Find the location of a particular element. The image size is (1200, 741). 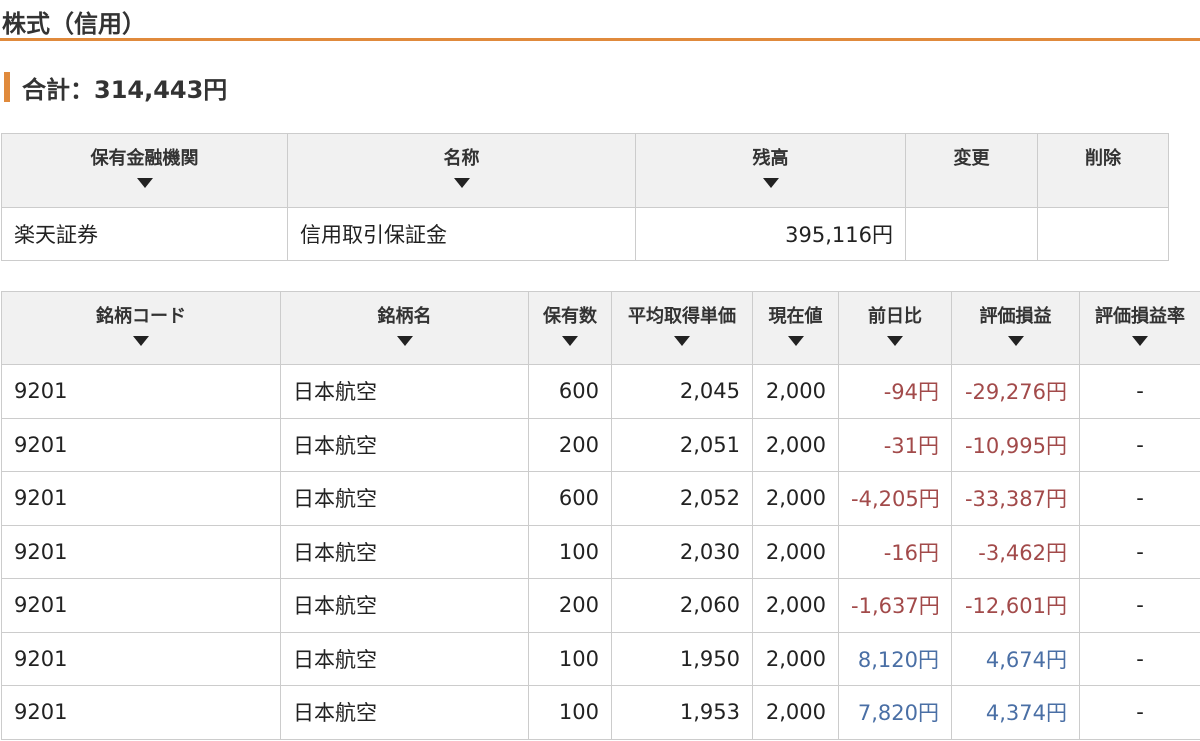

col-pnl: 評価損益 is located at coordinates (1015, 328).